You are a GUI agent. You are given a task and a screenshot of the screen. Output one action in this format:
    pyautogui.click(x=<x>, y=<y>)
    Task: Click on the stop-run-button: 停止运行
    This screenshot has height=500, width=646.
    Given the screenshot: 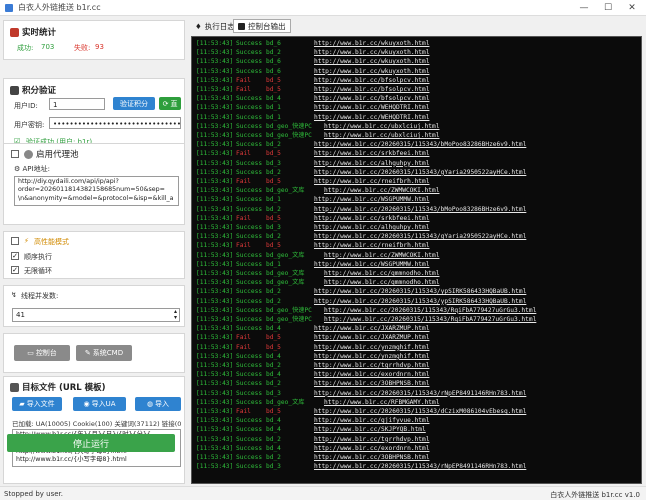 What is the action you would take?
    pyautogui.click(x=91, y=443)
    